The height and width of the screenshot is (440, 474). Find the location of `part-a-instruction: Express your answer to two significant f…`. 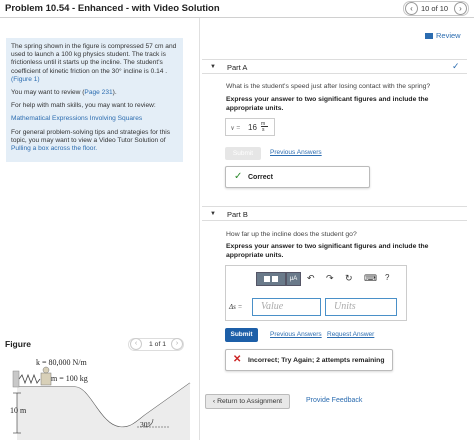

part-a-instruction: Express your answer to two significant f… is located at coordinates (327, 104).